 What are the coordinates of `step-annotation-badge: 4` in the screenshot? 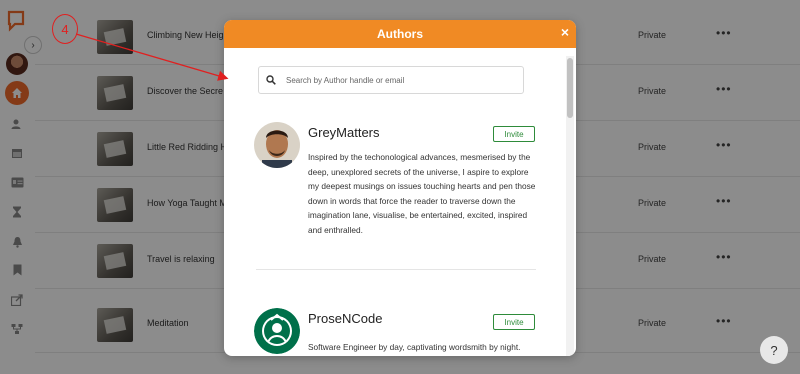 It's located at (65, 29).